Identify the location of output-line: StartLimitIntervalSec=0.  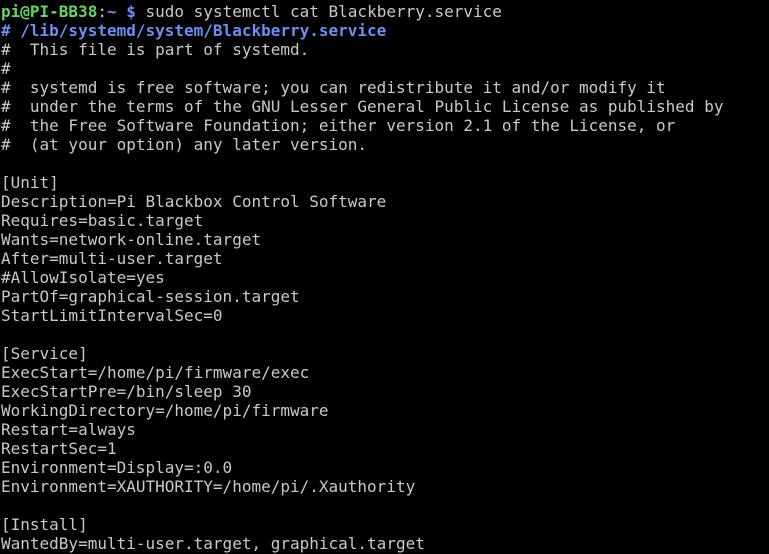
(112, 315).